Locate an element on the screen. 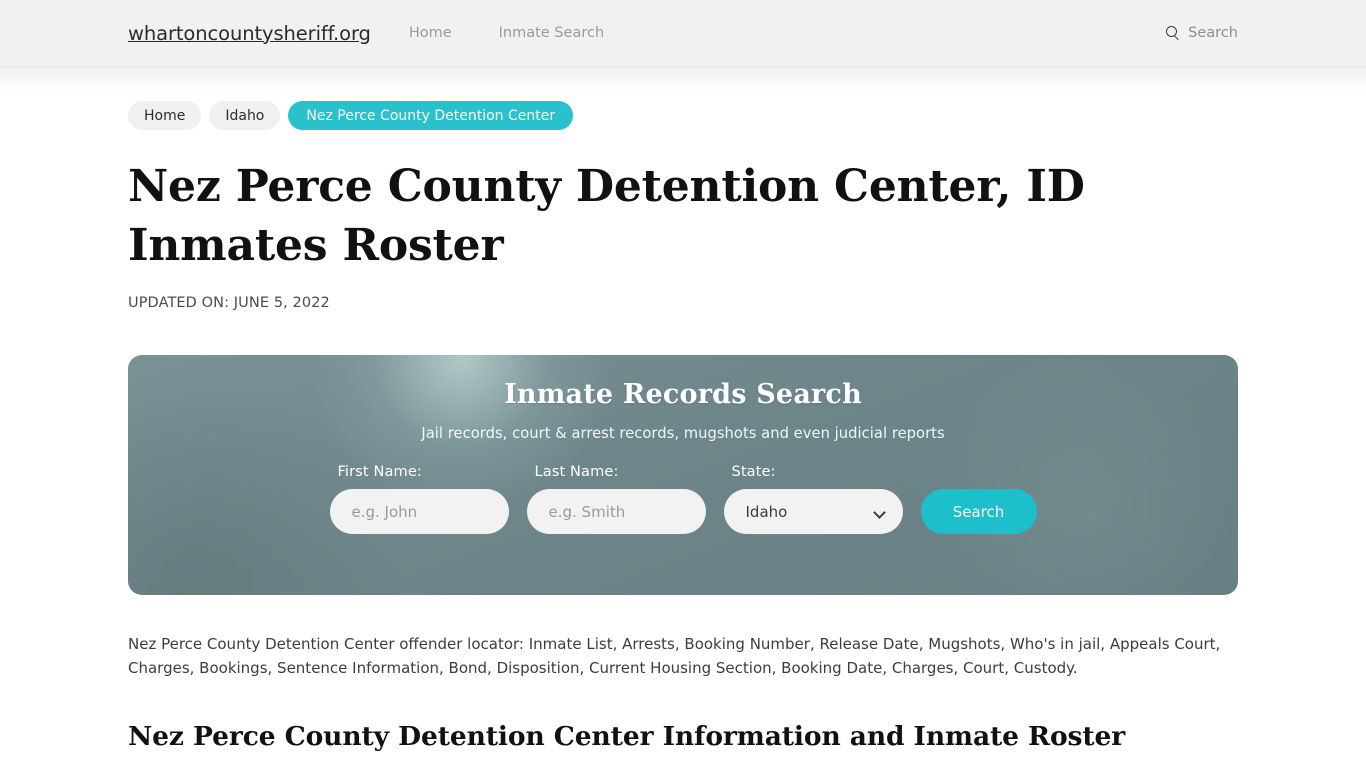 The image size is (1366, 768). state-select-wrap: Idaho is located at coordinates (813, 512).